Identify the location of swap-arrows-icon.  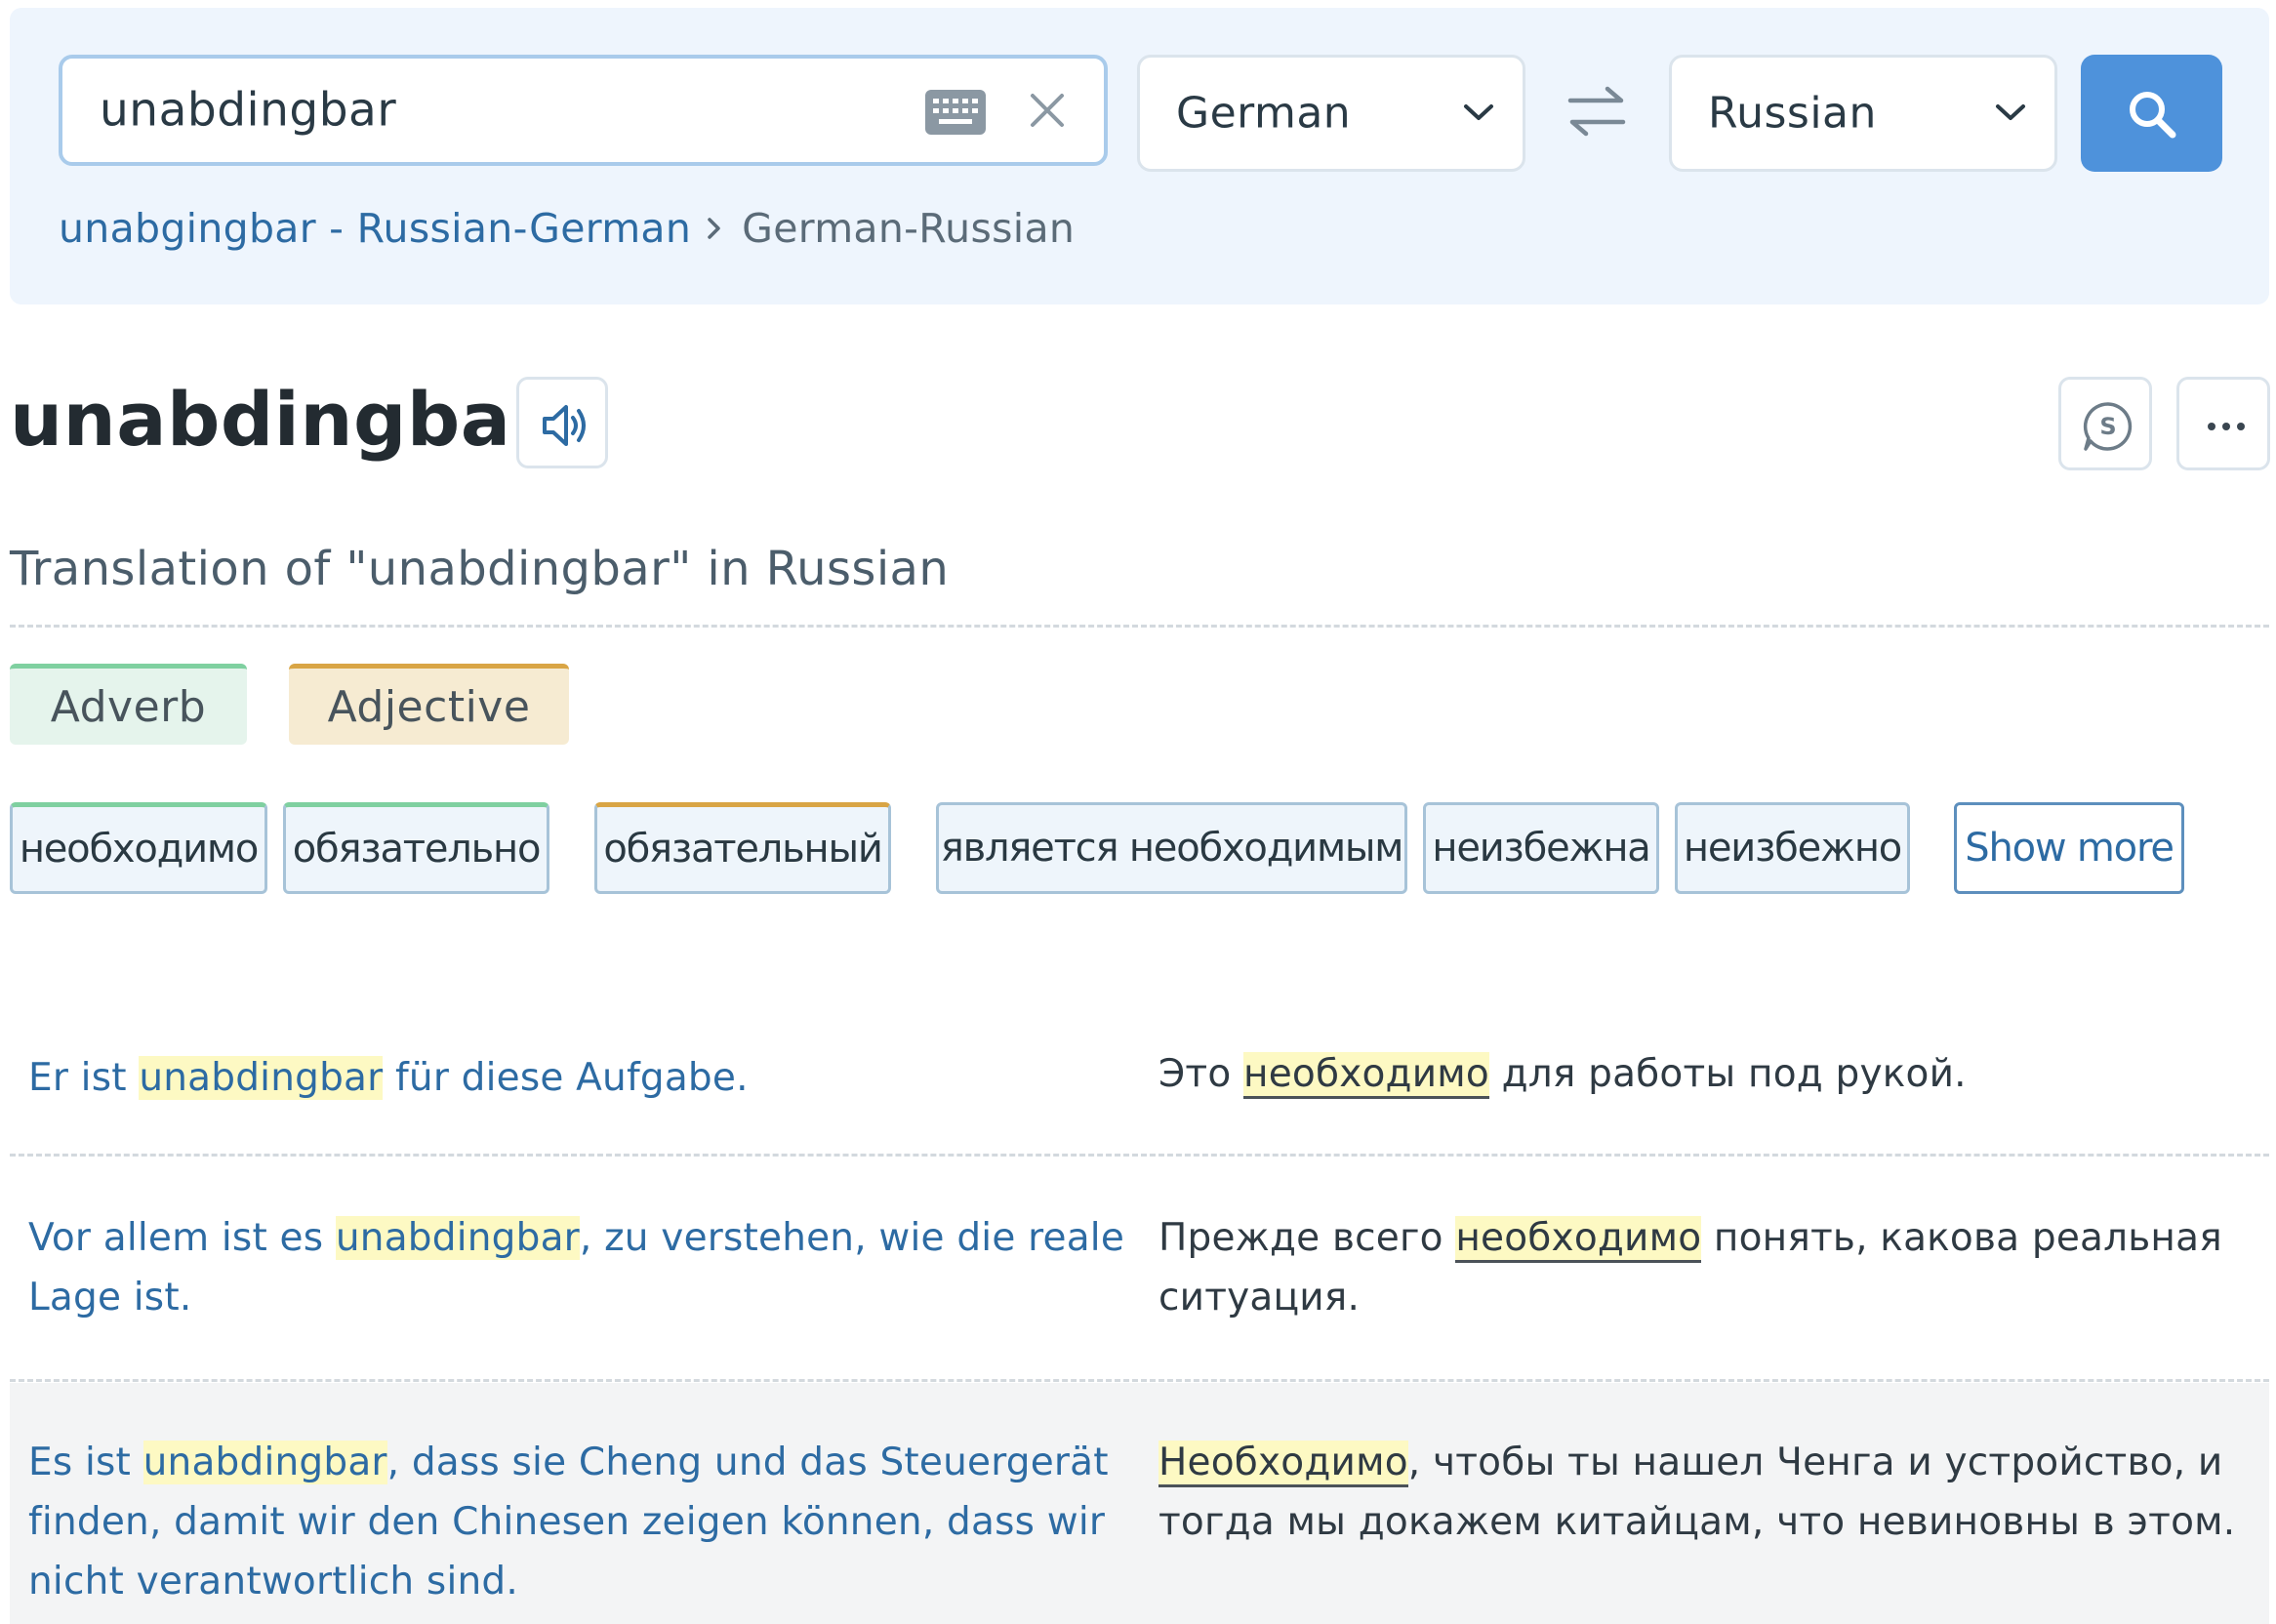
(1597, 113).